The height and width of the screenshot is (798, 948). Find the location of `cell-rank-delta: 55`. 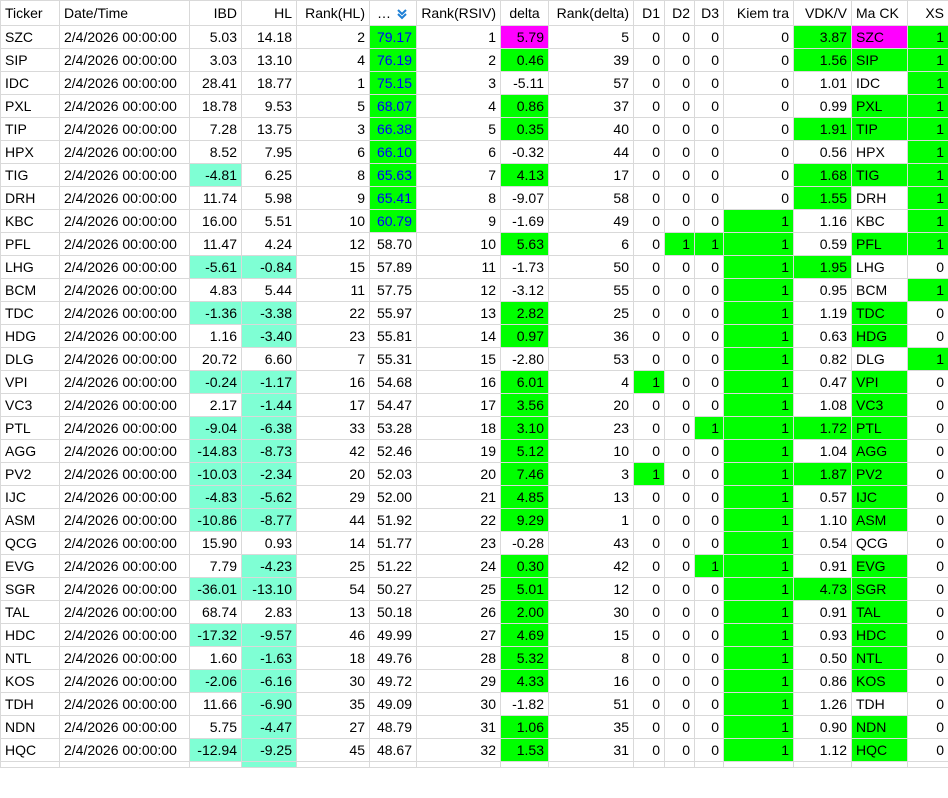

cell-rank-delta: 55 is located at coordinates (591, 290).